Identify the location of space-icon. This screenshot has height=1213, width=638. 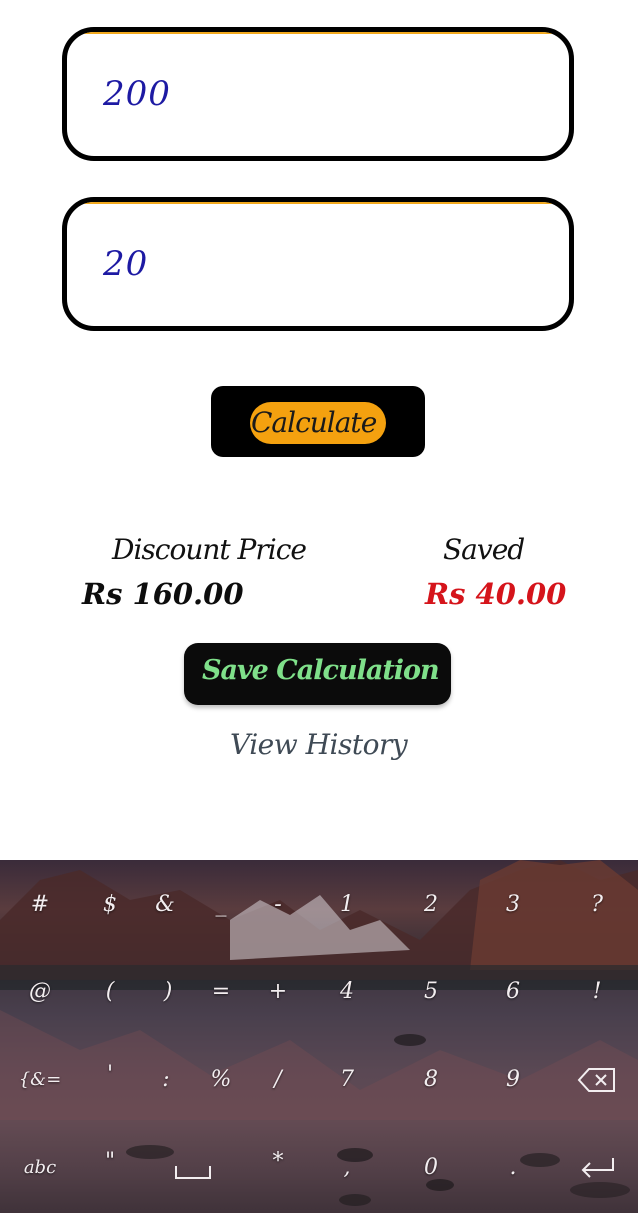
(193, 1172).